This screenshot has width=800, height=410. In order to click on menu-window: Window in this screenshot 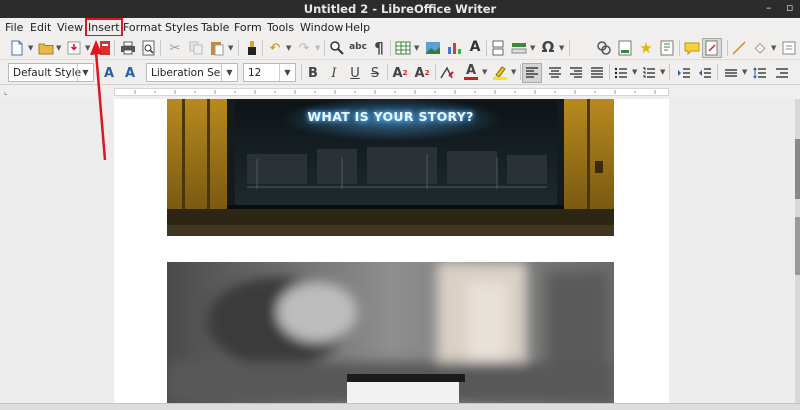, I will do `click(321, 27)`.